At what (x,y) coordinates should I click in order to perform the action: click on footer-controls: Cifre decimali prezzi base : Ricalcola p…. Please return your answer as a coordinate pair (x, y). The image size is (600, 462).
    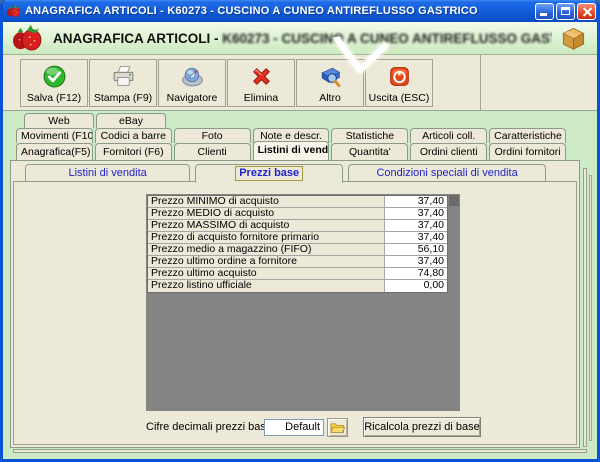
    Looking at the image, I should click on (295, 427).